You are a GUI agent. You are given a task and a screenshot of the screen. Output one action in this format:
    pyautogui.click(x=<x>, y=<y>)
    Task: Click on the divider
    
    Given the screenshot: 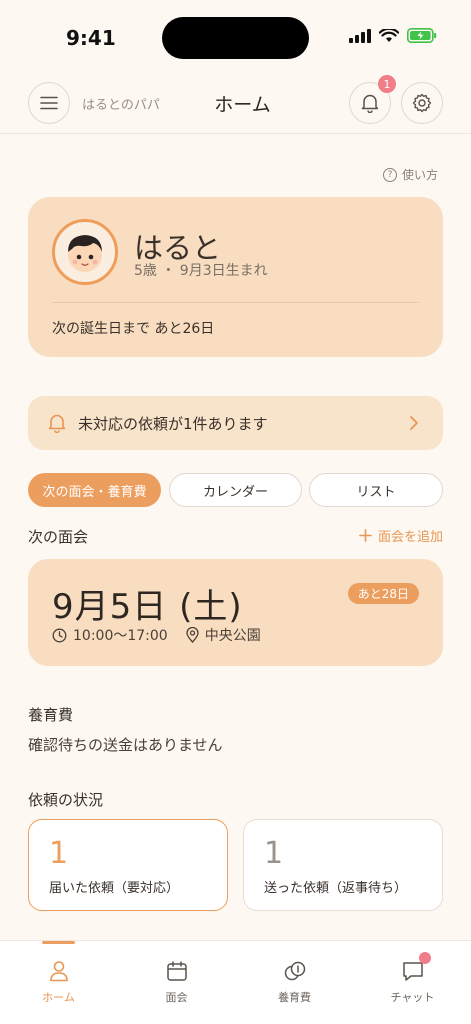 What is the action you would take?
    pyautogui.click(x=235, y=302)
    